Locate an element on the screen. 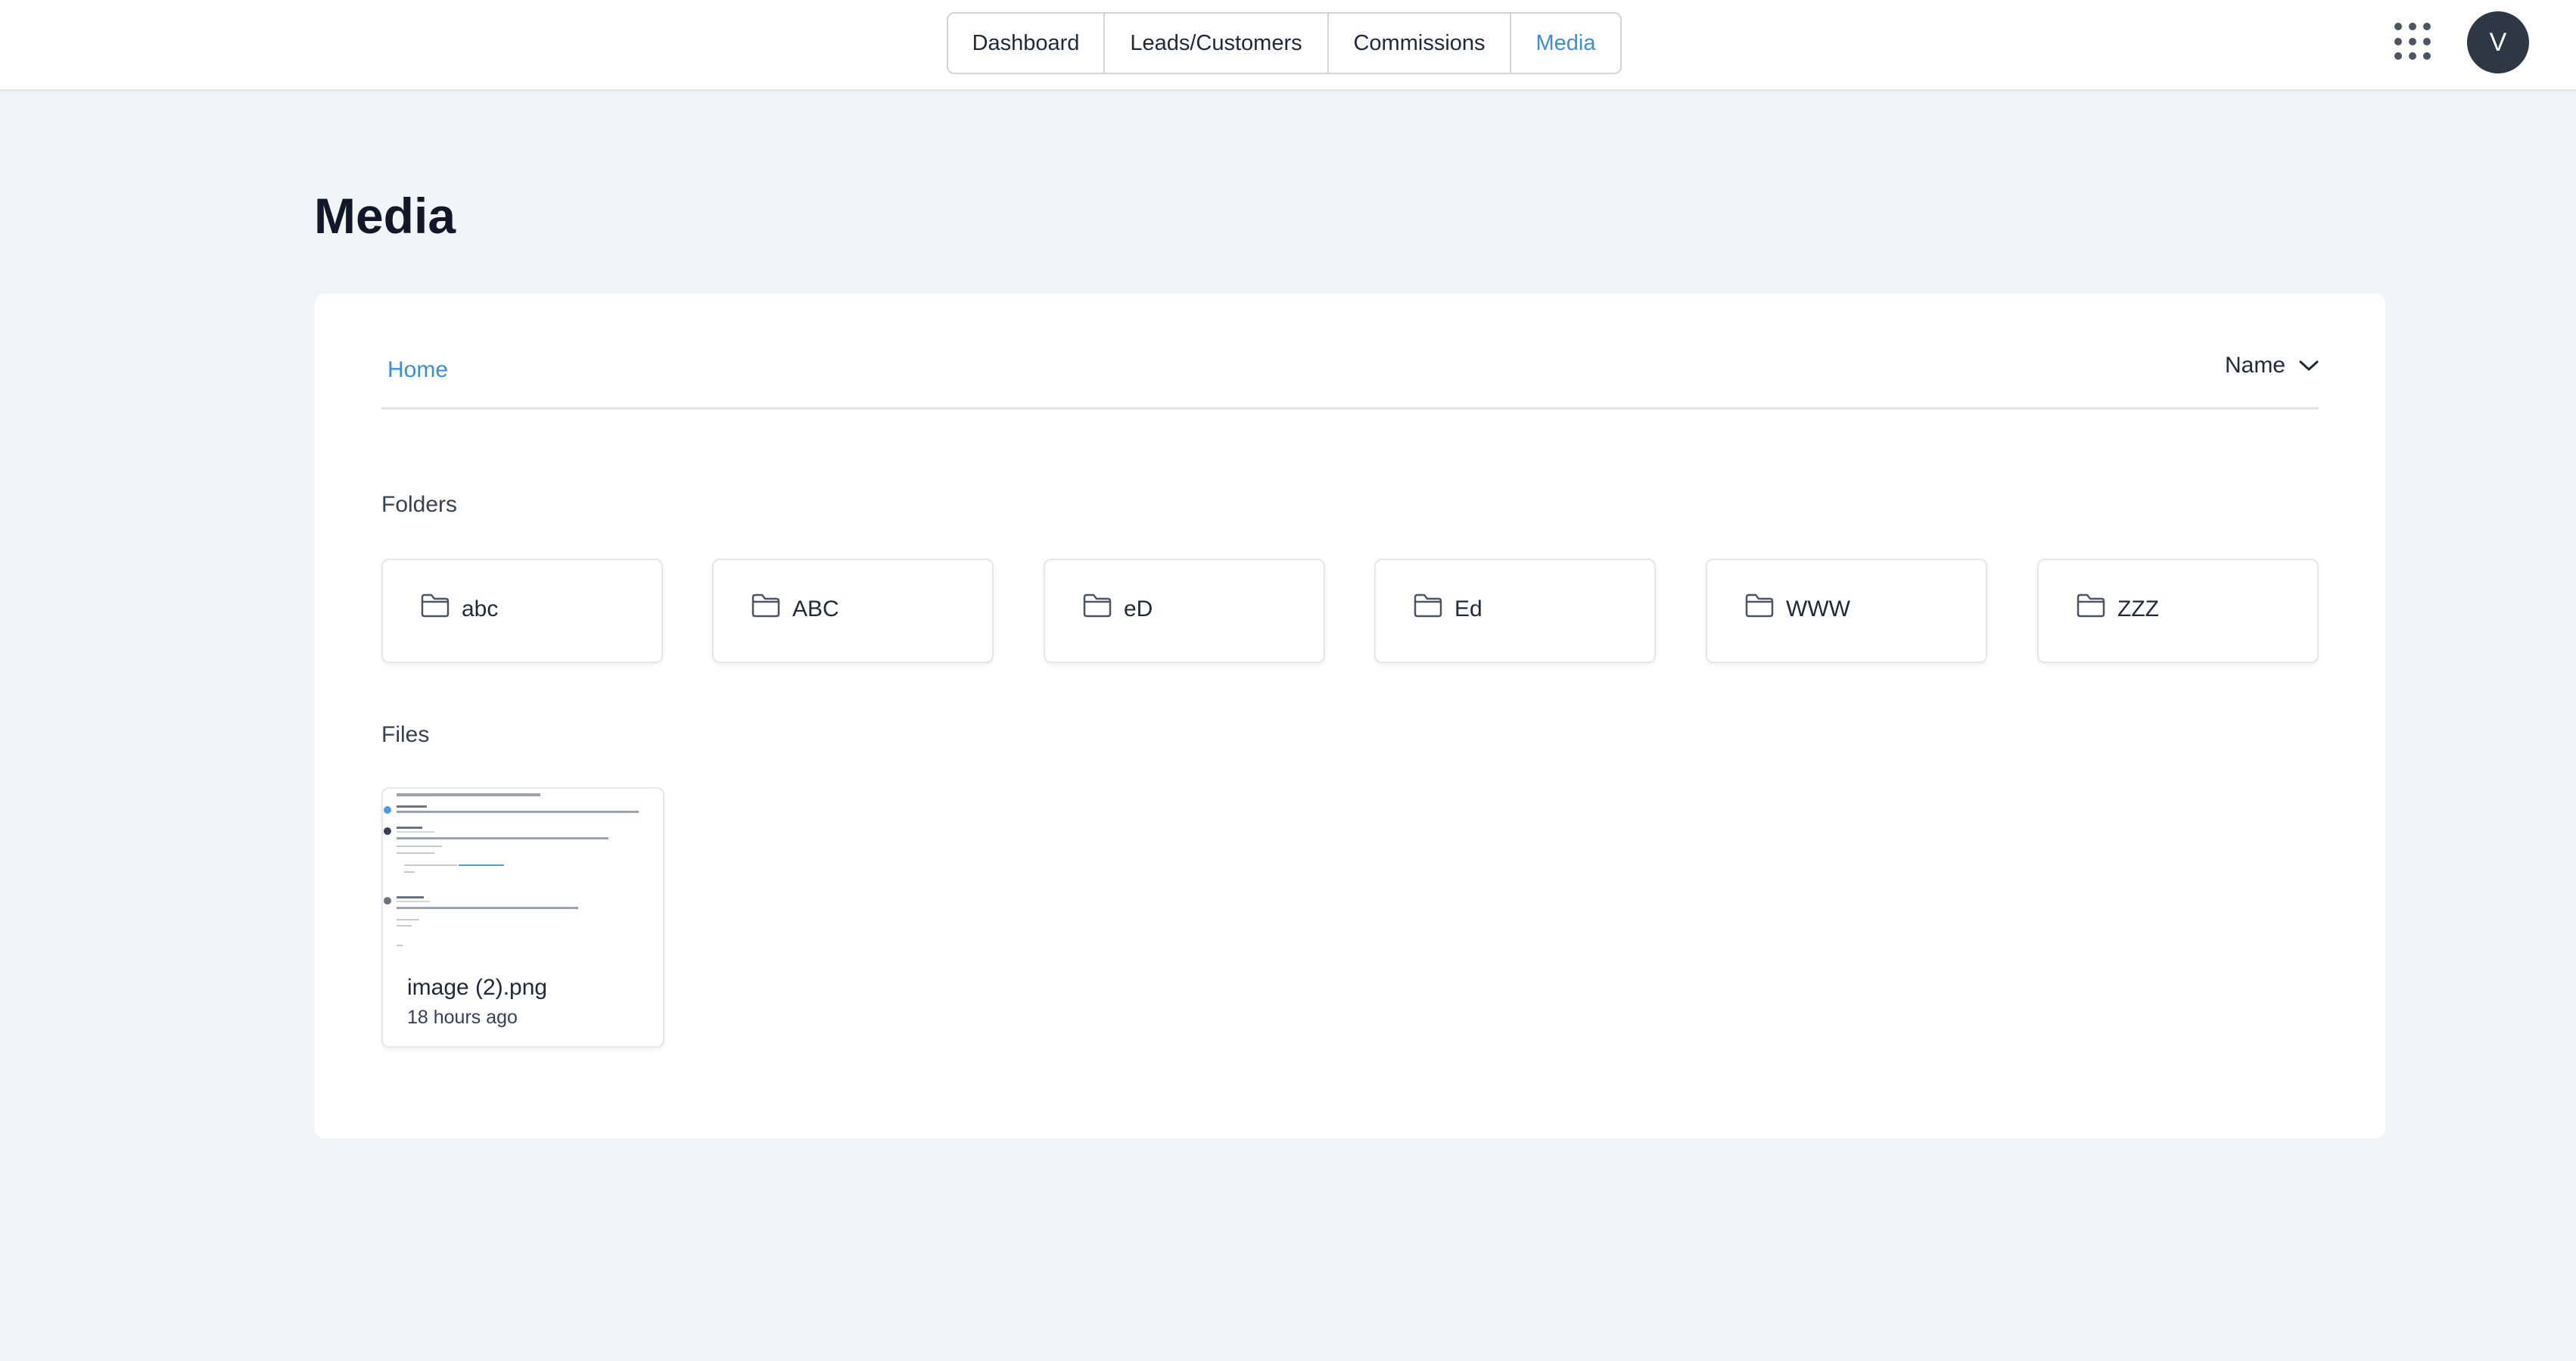 The image size is (2576, 1361). files-heading: Files is located at coordinates (405, 735).